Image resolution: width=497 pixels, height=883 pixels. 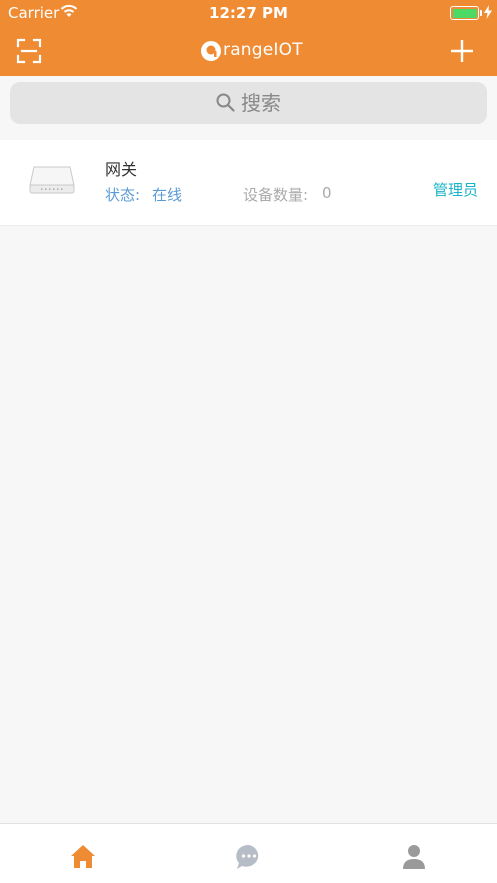 I want to click on device-count-value: 0, so click(x=327, y=193).